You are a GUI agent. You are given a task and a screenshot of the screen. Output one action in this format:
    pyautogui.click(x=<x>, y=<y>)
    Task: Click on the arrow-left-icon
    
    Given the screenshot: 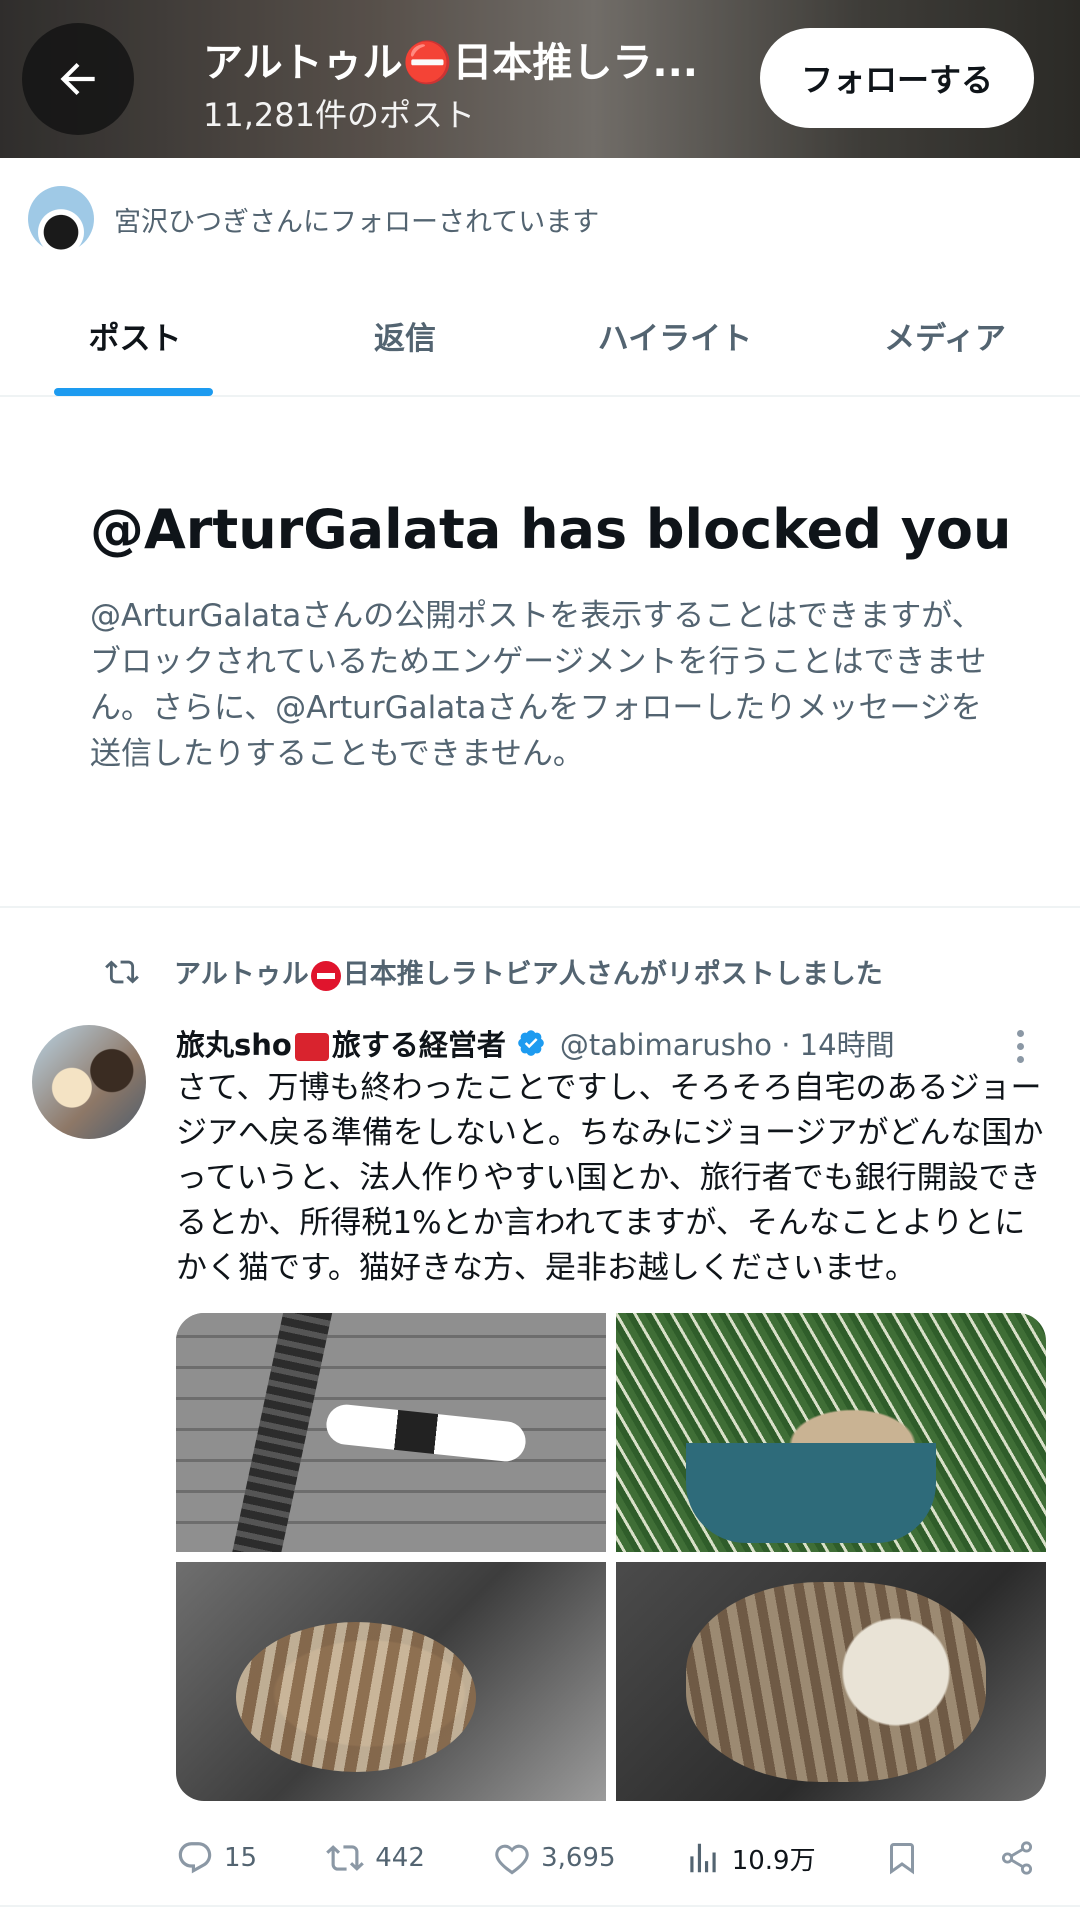 What is the action you would take?
    pyautogui.click(x=77, y=79)
    